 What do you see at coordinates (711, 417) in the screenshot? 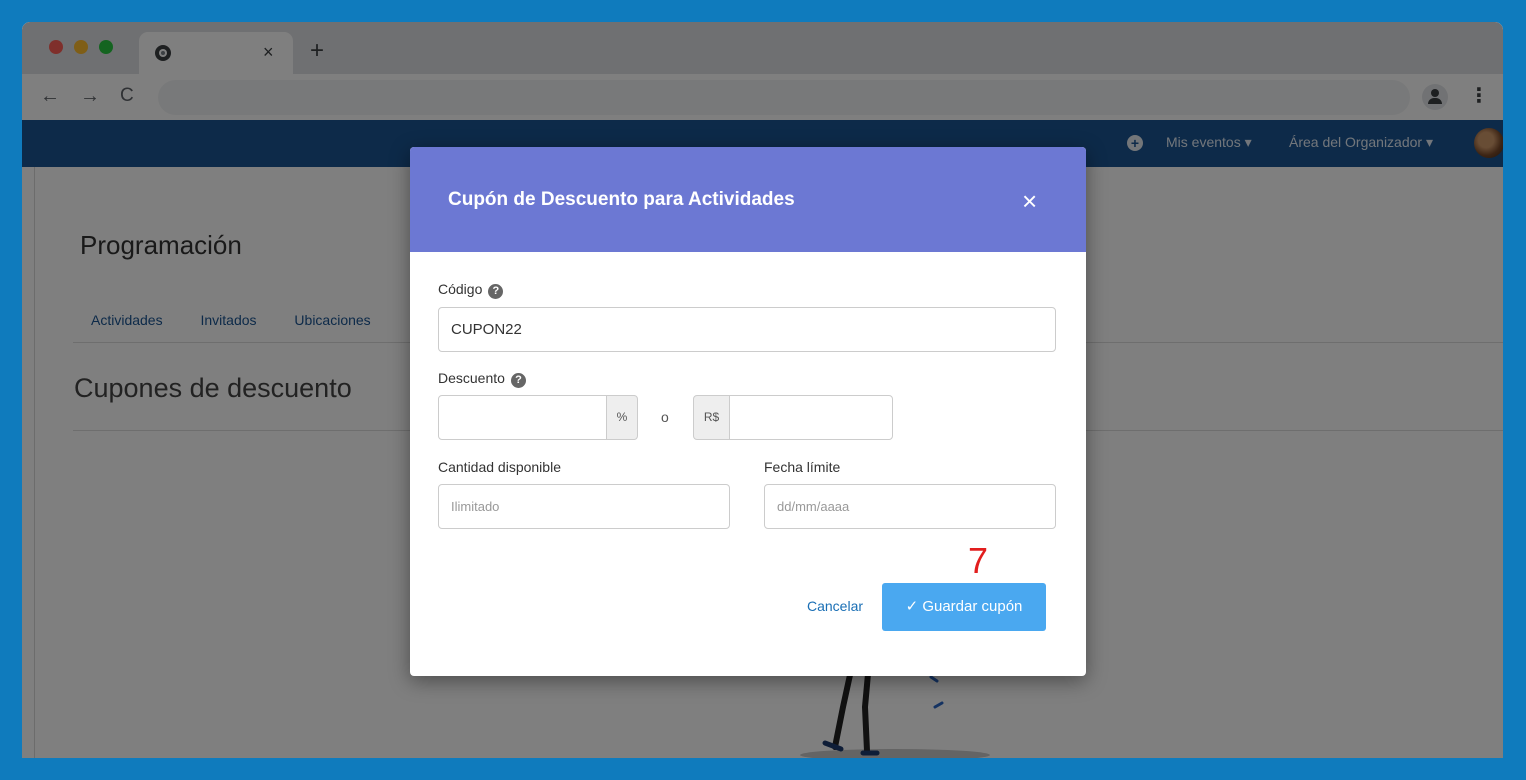
I see `currency-addon: R$` at bounding box center [711, 417].